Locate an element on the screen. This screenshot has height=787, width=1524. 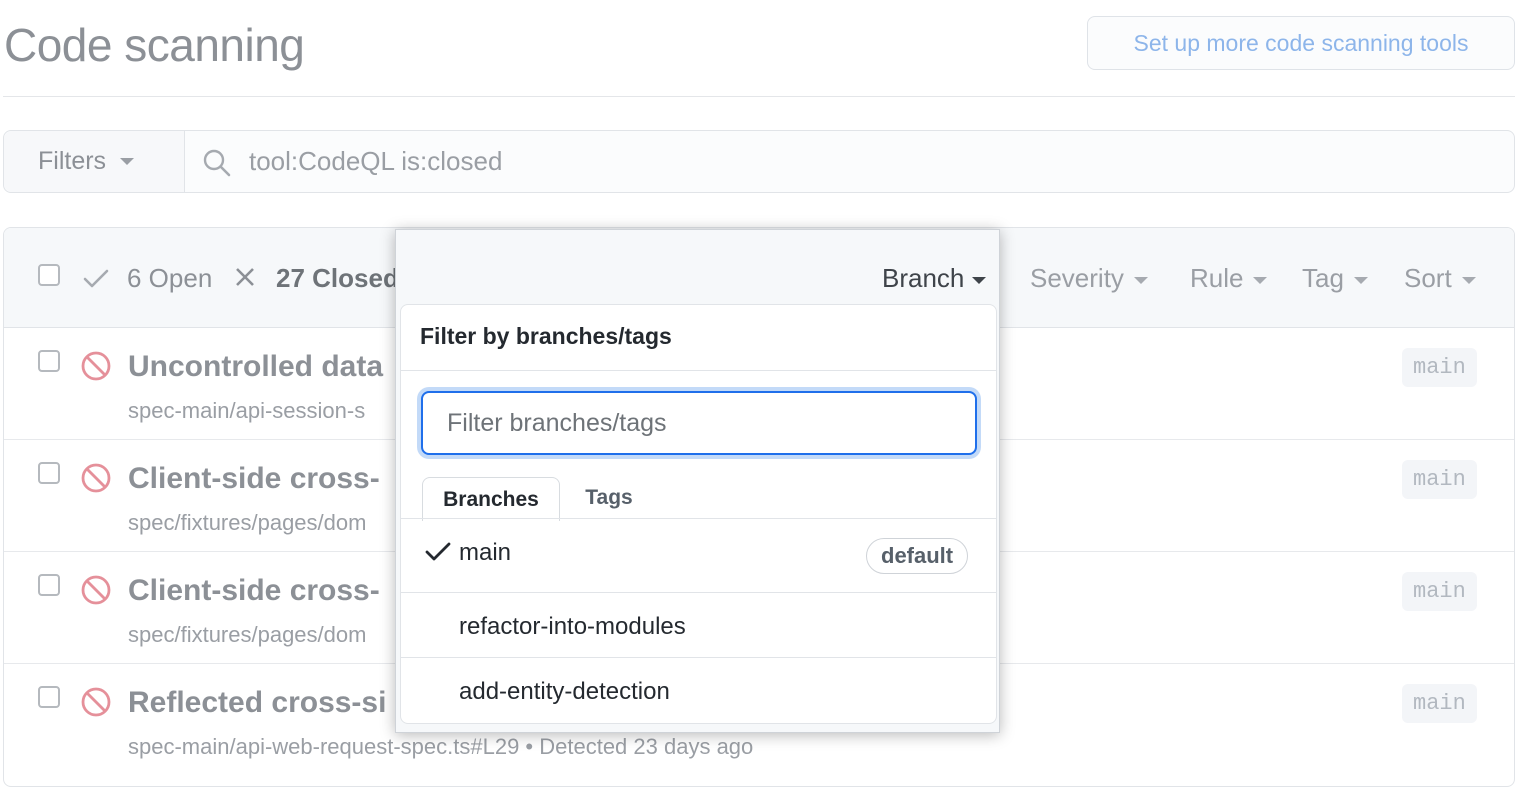
branch-item-label: main is located at coordinates (485, 552).